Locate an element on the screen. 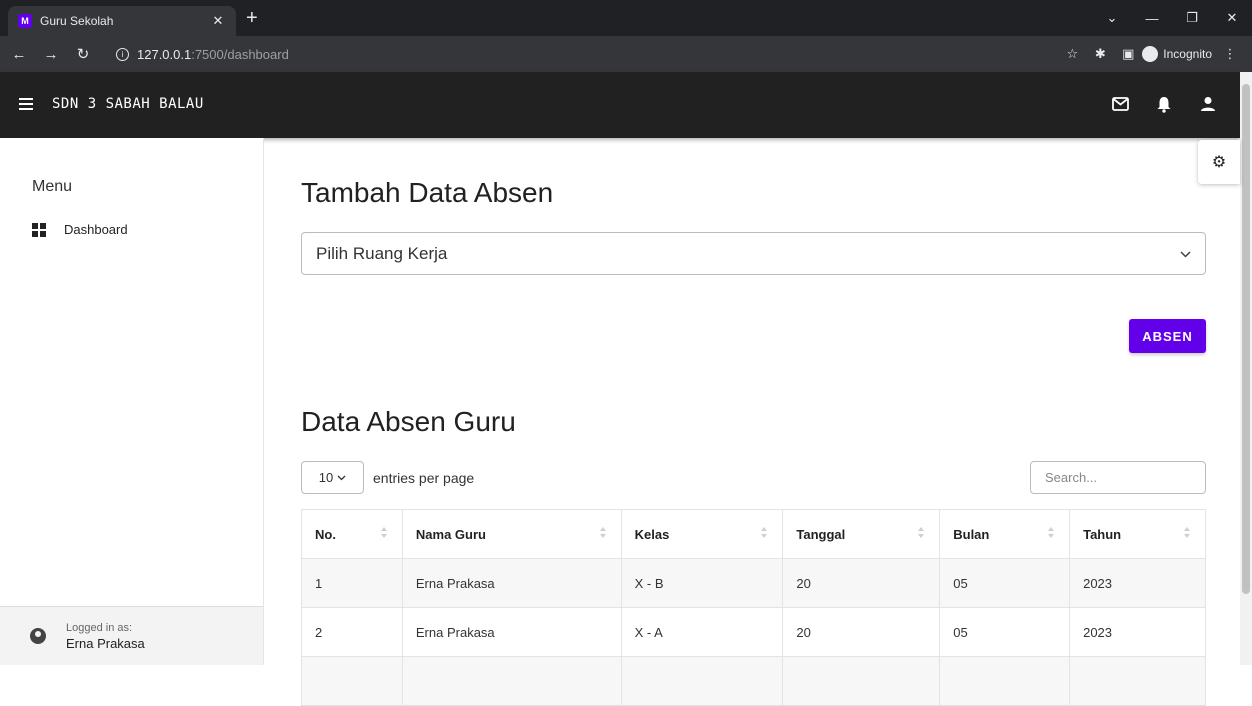  cell-no is located at coordinates (352, 681).